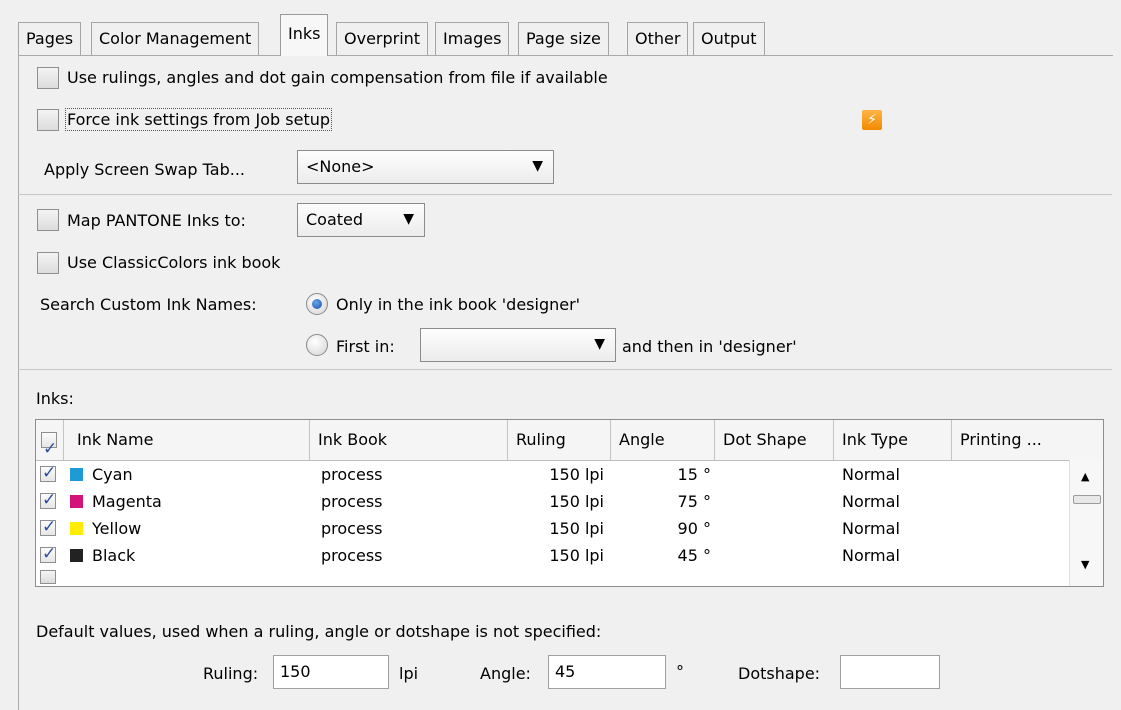 Image resolution: width=1121 pixels, height=710 pixels. Describe the element at coordinates (340, 166) in the screenshot. I see `screen-swap-value: <None>` at that location.